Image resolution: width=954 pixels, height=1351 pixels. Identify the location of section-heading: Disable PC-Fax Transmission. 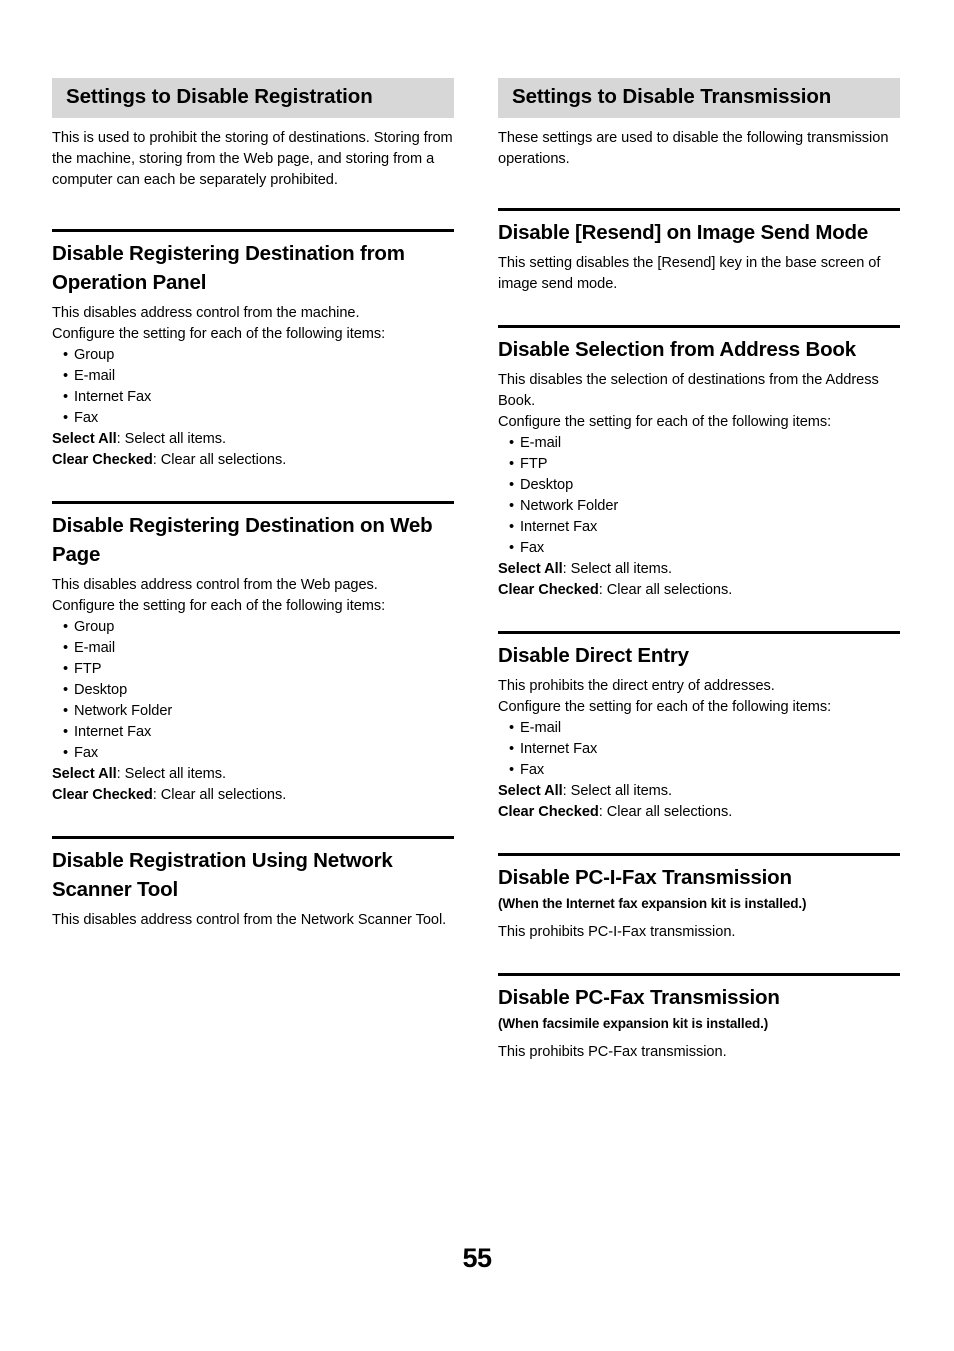
(639, 997).